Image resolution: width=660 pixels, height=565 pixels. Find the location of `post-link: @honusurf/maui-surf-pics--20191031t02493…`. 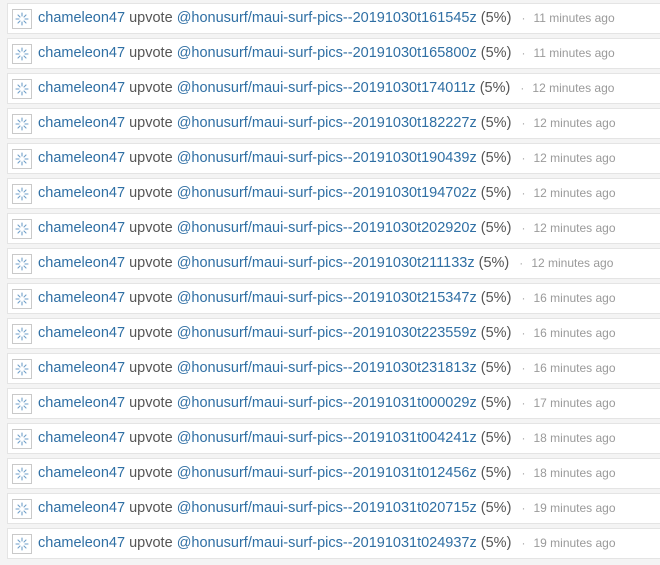

post-link: @honusurf/maui-surf-pics--20191031t02493… is located at coordinates (327, 543).